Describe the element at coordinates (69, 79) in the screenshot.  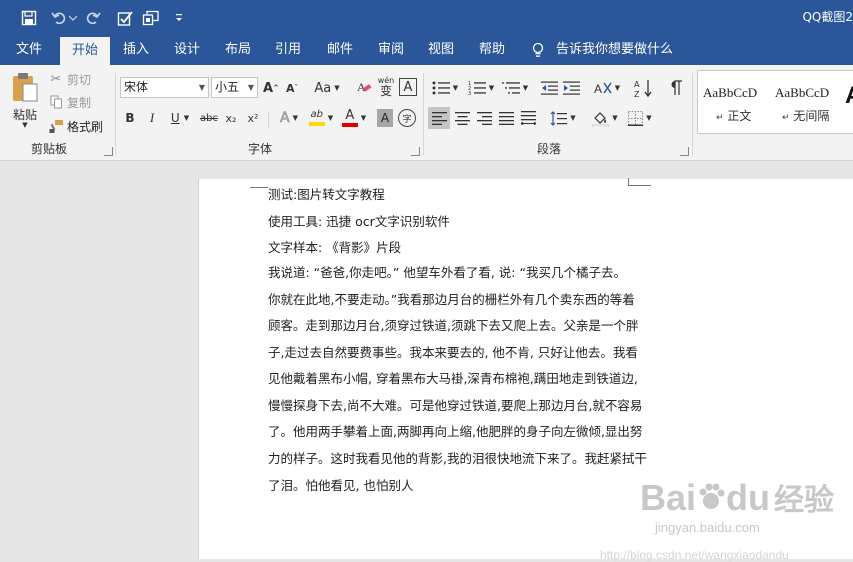
I see `cut-button: ✂ 剪切` at that location.